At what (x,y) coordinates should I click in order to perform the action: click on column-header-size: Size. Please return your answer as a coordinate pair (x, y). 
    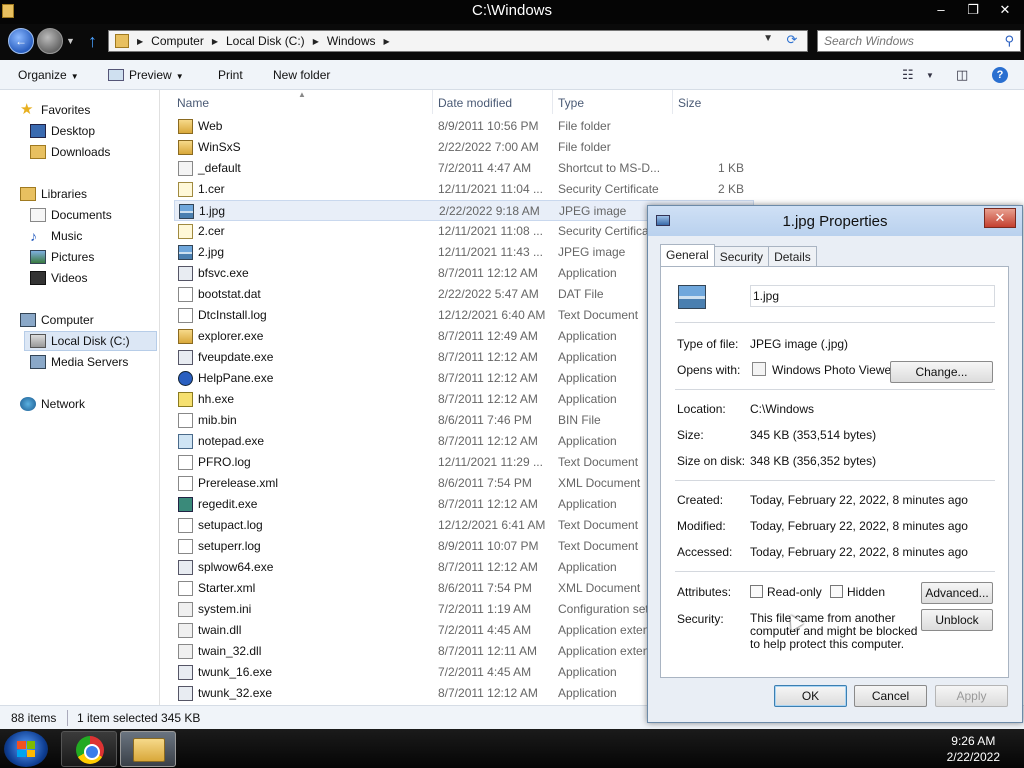
    Looking at the image, I should click on (689, 103).